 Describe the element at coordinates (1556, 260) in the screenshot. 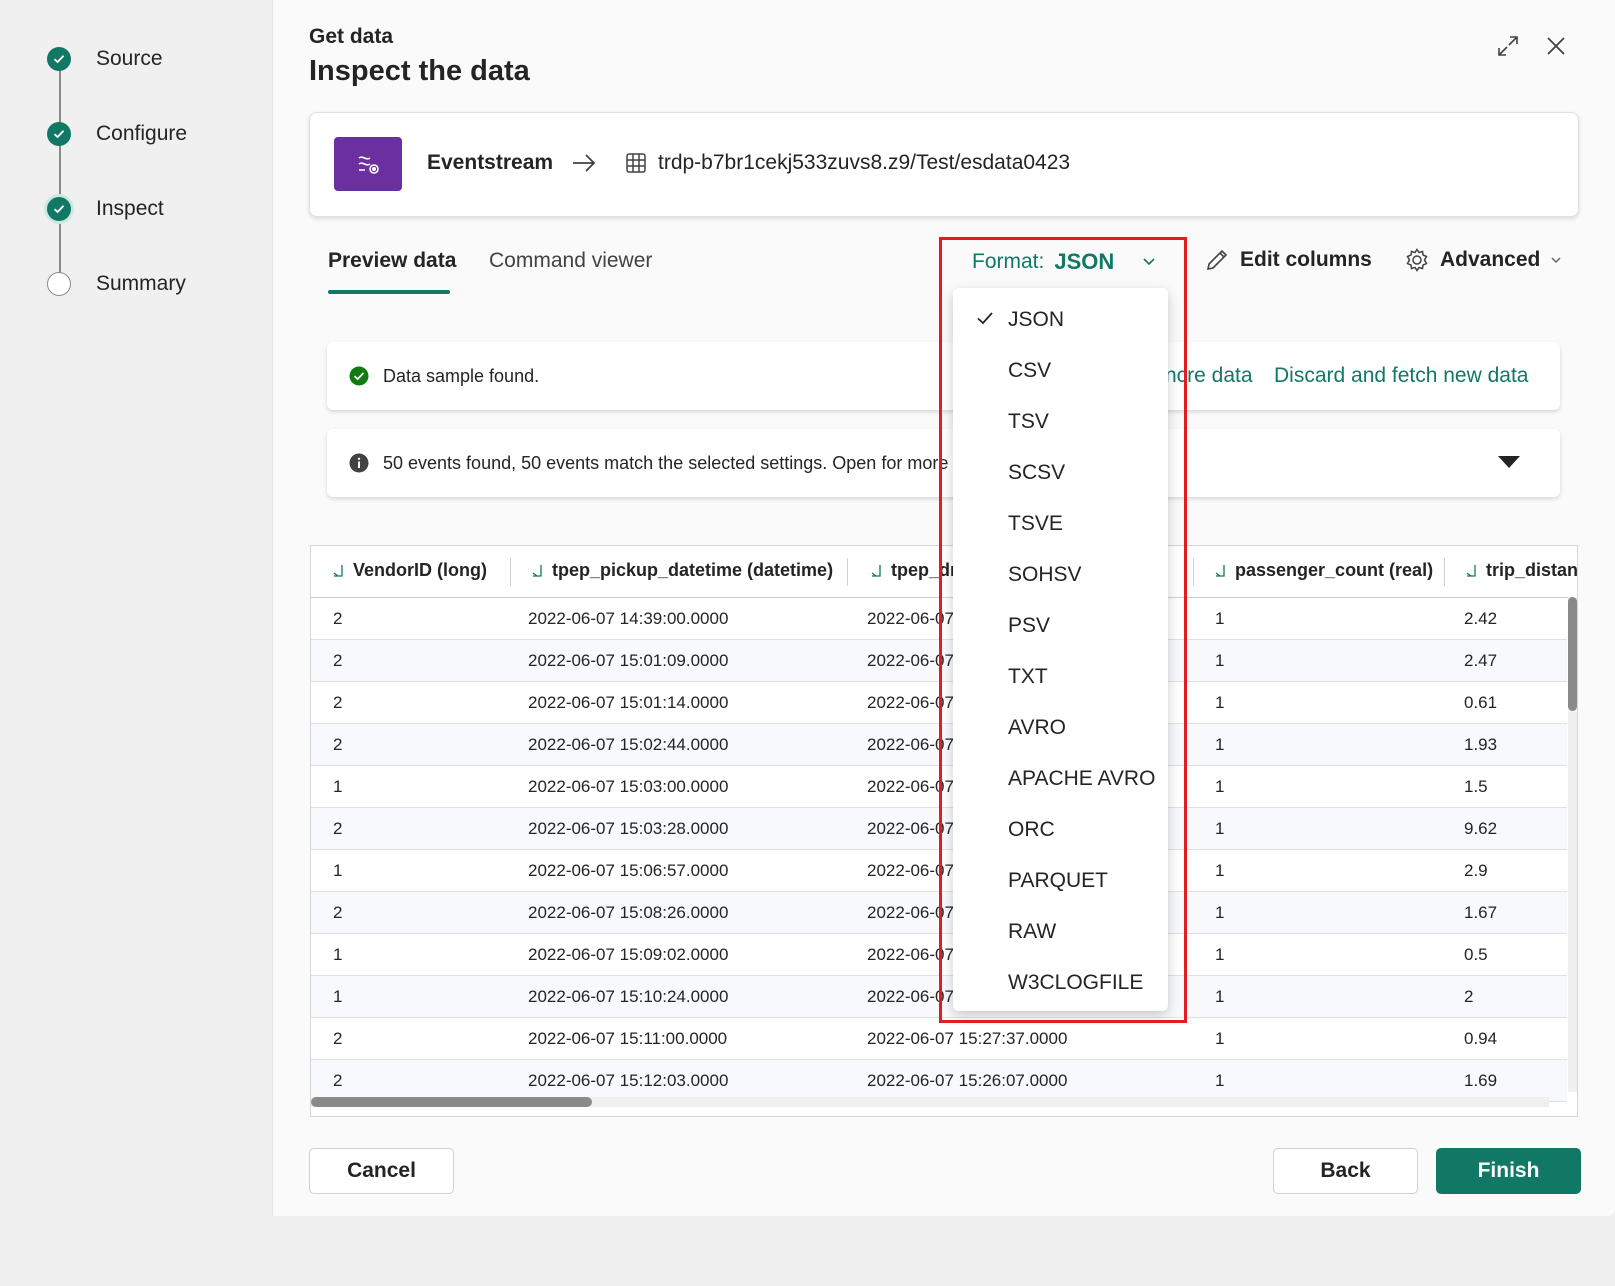

I see `chevron-down-icon` at that location.